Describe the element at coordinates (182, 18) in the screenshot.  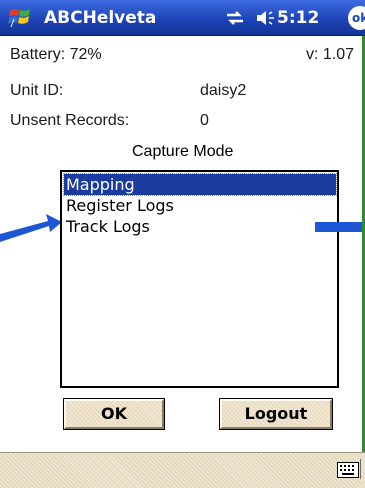
I see `title-bar: ABCHelveta 5:12 ok` at that location.